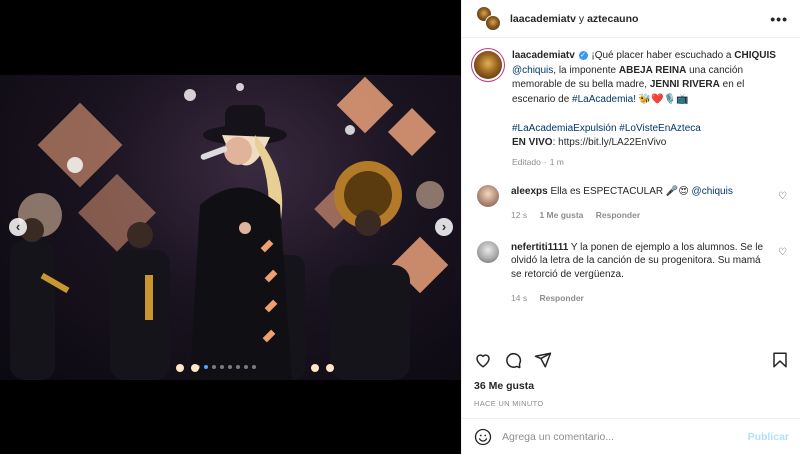 The height and width of the screenshot is (454, 800). Describe the element at coordinates (519, 215) in the screenshot. I see `comment-age: 12 s` at that location.